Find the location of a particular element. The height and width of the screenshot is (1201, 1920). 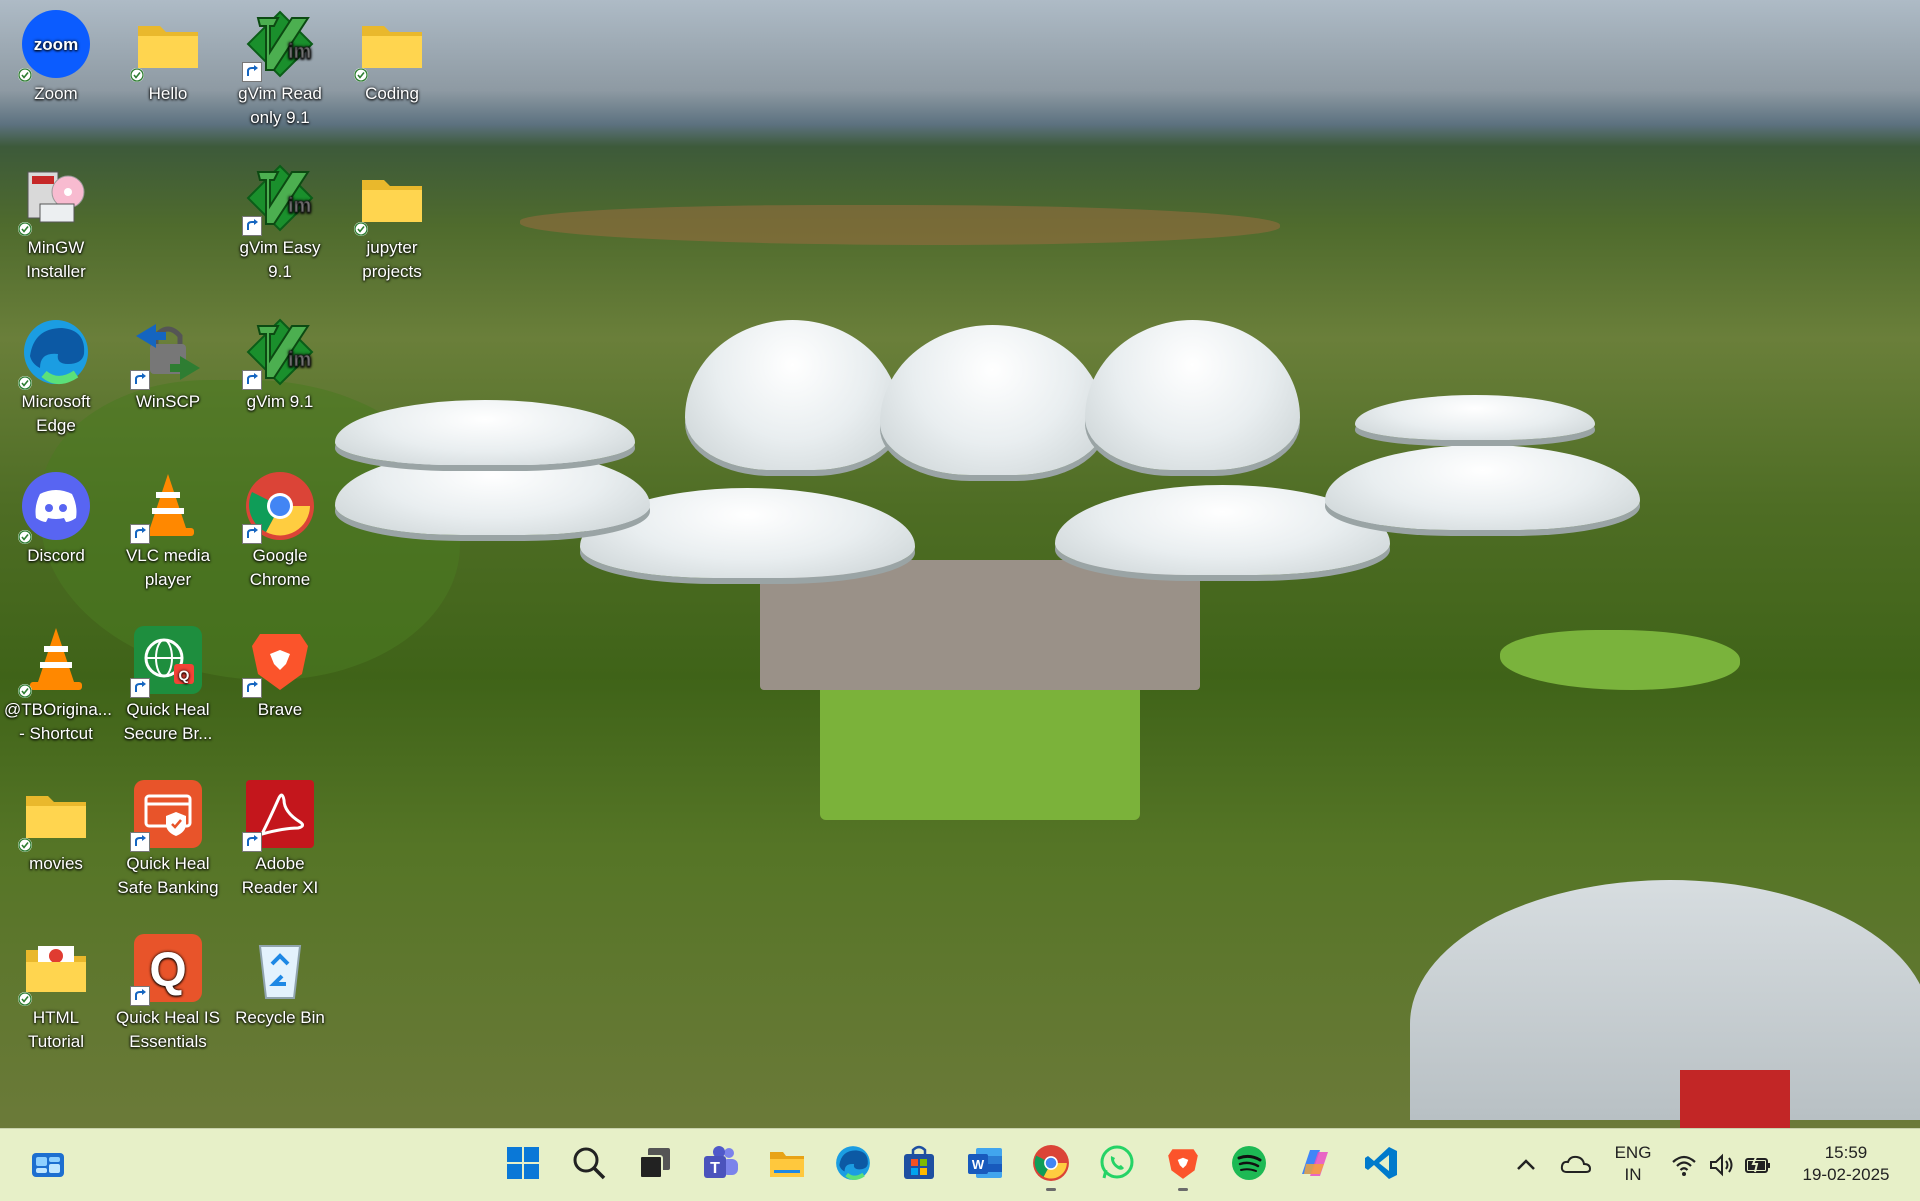

taskbar-taskview-button is located at coordinates (655, 1165).